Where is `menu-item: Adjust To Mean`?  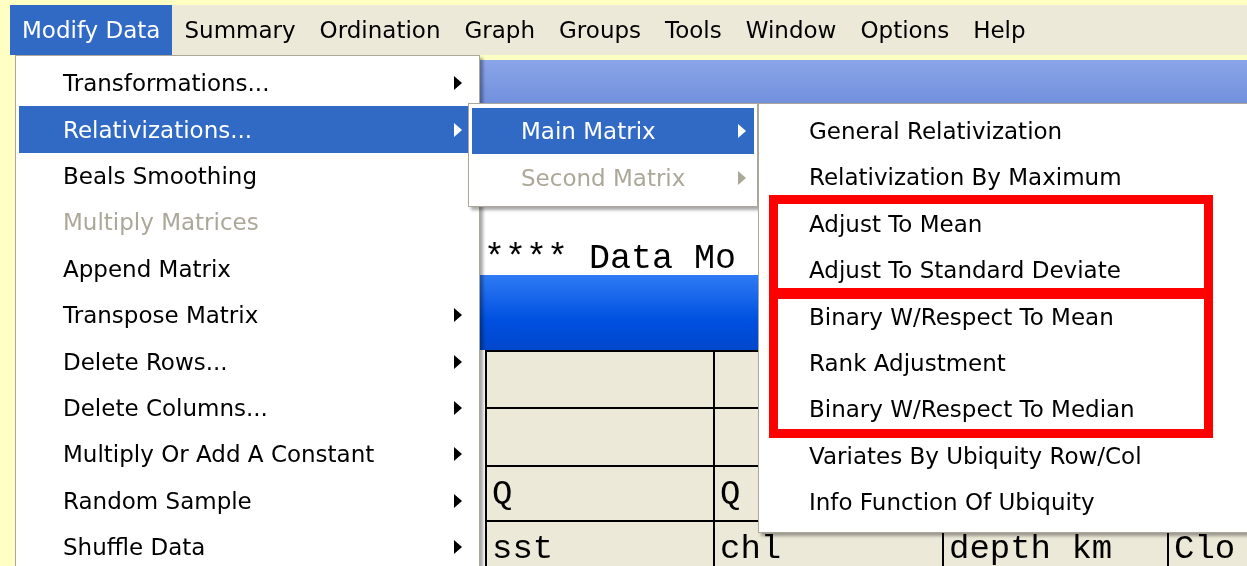 menu-item: Adjust To Mean is located at coordinates (896, 223).